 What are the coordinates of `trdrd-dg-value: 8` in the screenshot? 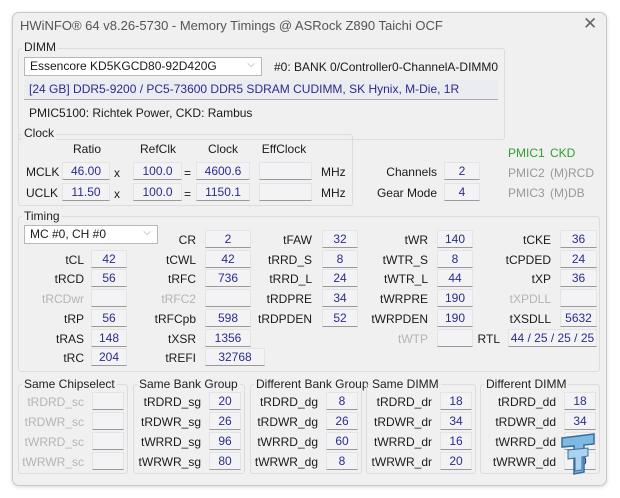 It's located at (342, 401).